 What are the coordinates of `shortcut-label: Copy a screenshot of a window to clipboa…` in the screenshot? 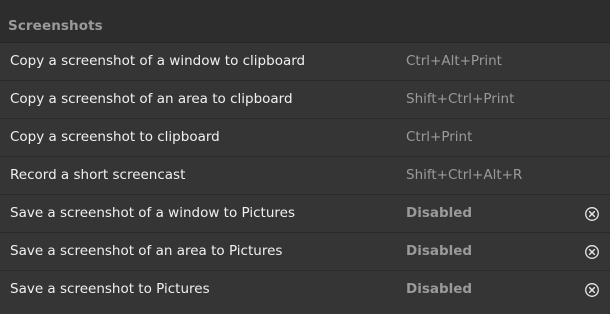 It's located at (158, 61).